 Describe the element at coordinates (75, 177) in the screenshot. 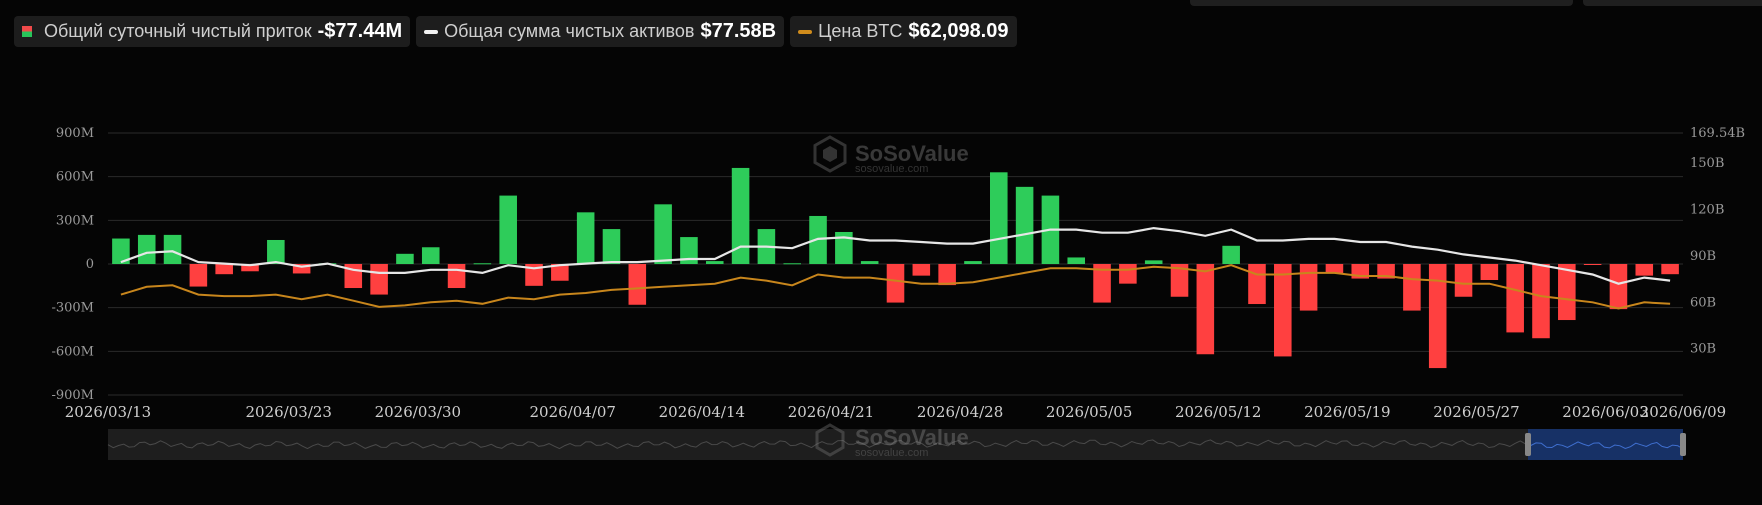

I see `left-tick-label: 600M` at that location.